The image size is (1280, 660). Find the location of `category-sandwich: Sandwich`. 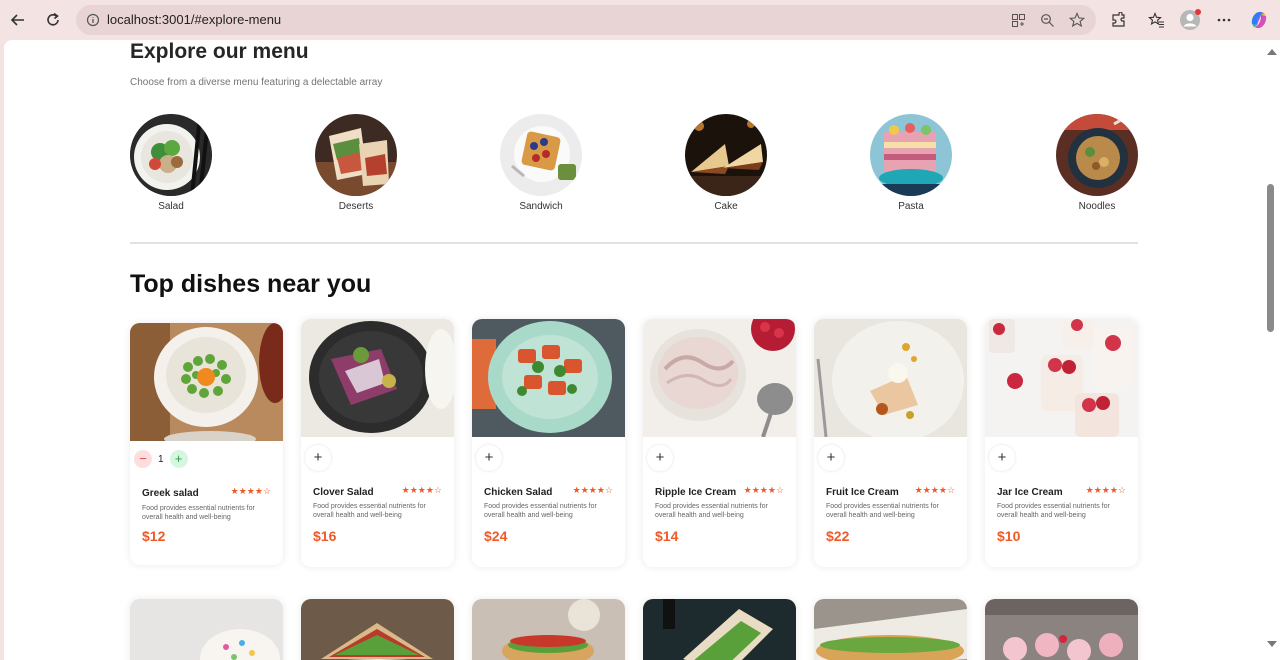

category-sandwich: Sandwich is located at coordinates (541, 163).